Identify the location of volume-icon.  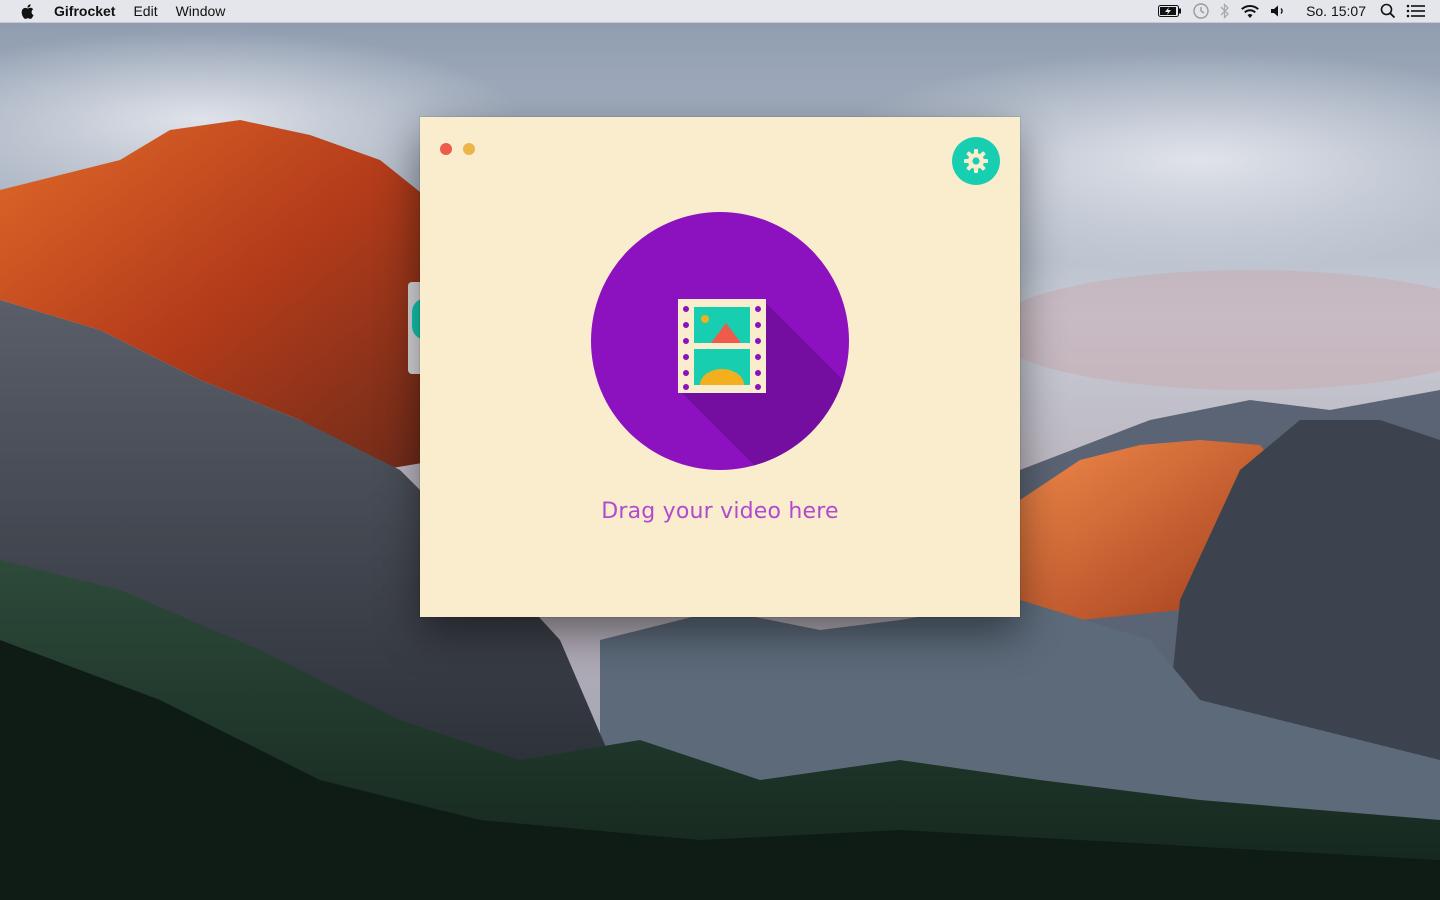
(1279, 11).